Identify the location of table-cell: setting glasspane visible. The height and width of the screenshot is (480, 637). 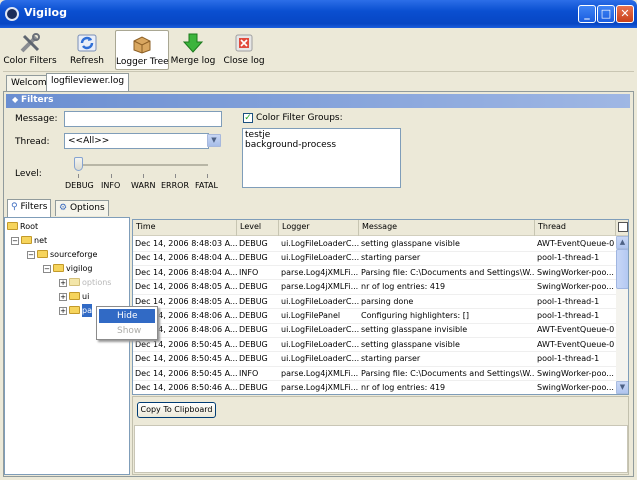
(410, 243).